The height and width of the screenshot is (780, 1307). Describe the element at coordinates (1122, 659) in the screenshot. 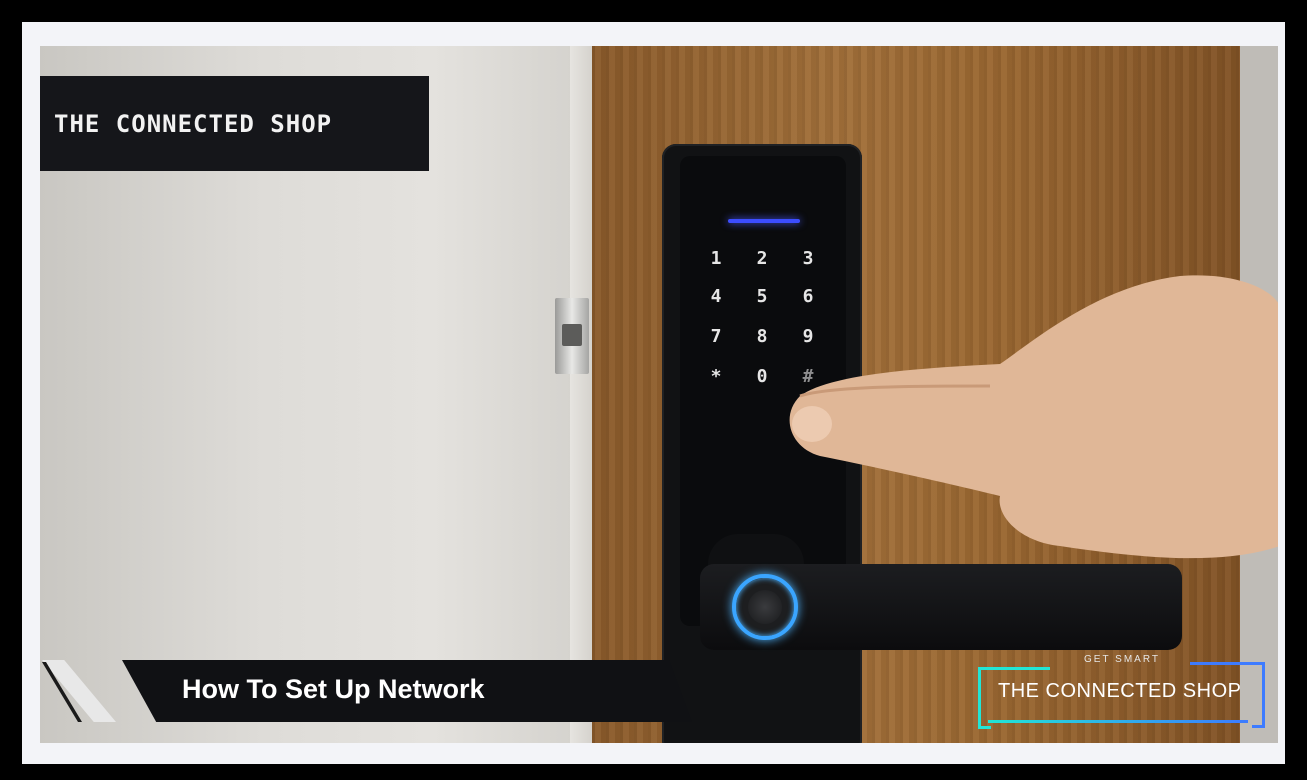

I see `badge-tagline: GET SMART` at that location.